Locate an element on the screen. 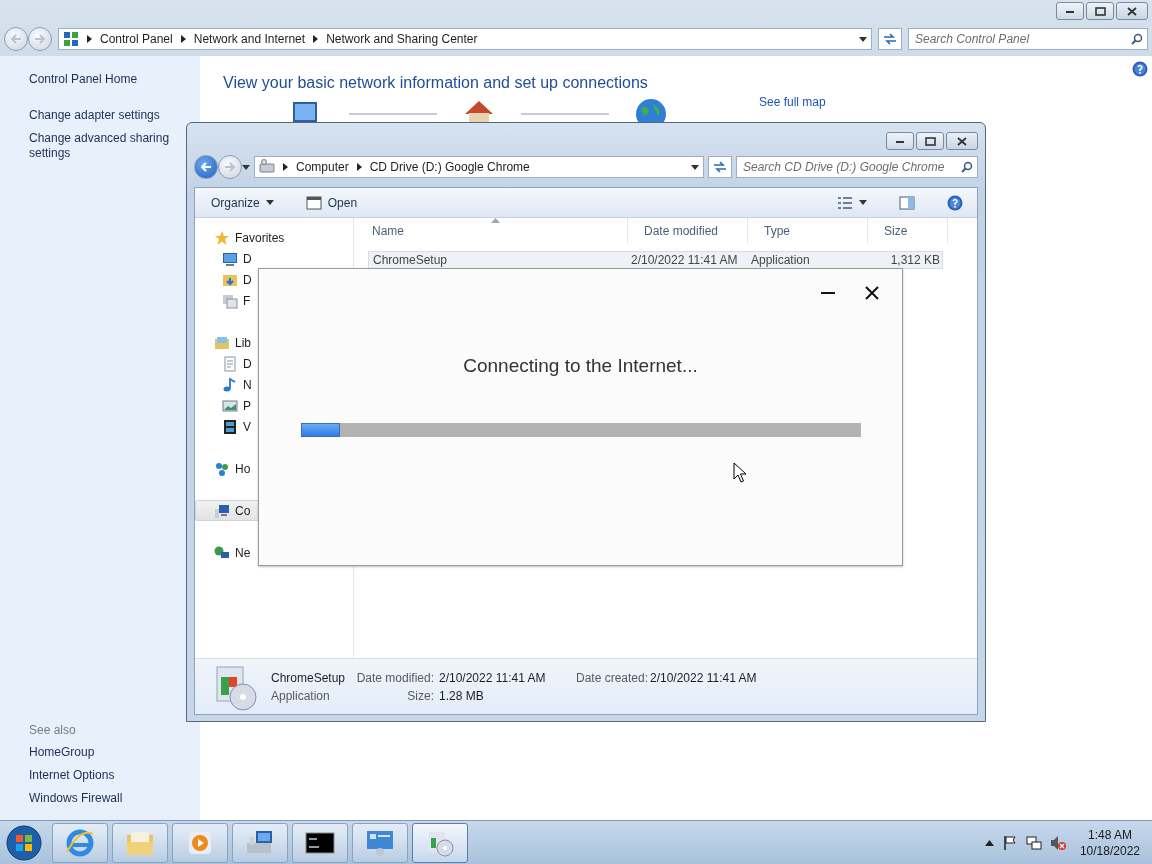  drive-icon is located at coordinates (267, 167).